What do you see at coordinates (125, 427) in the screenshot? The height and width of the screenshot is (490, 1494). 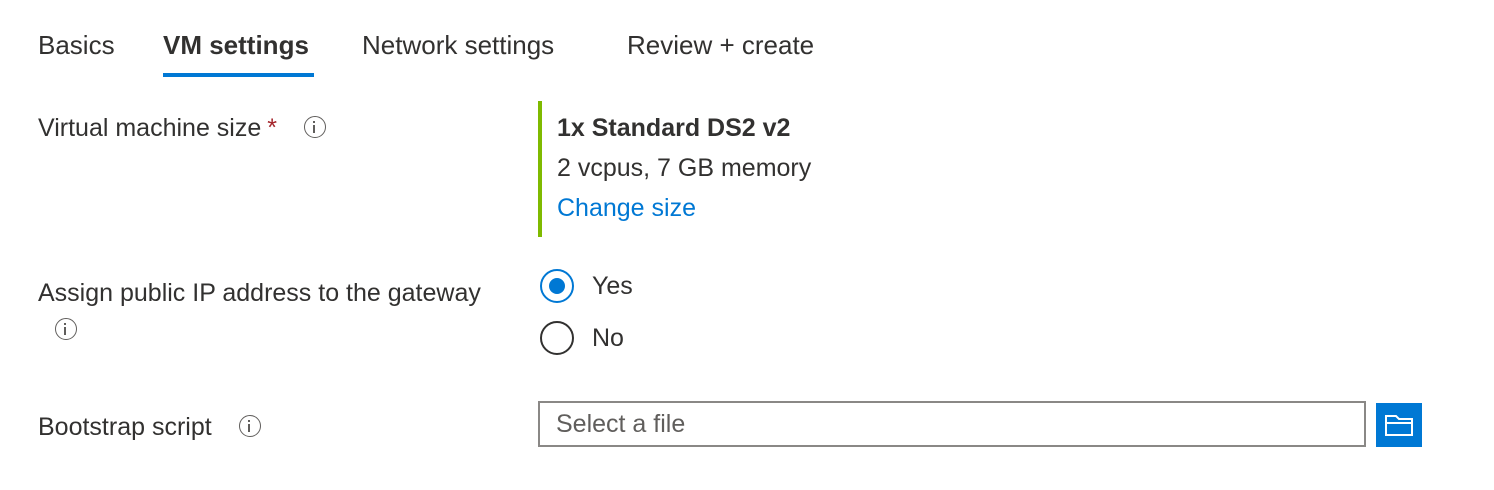 I see `bootstrap-label: Bootstrap script` at bounding box center [125, 427].